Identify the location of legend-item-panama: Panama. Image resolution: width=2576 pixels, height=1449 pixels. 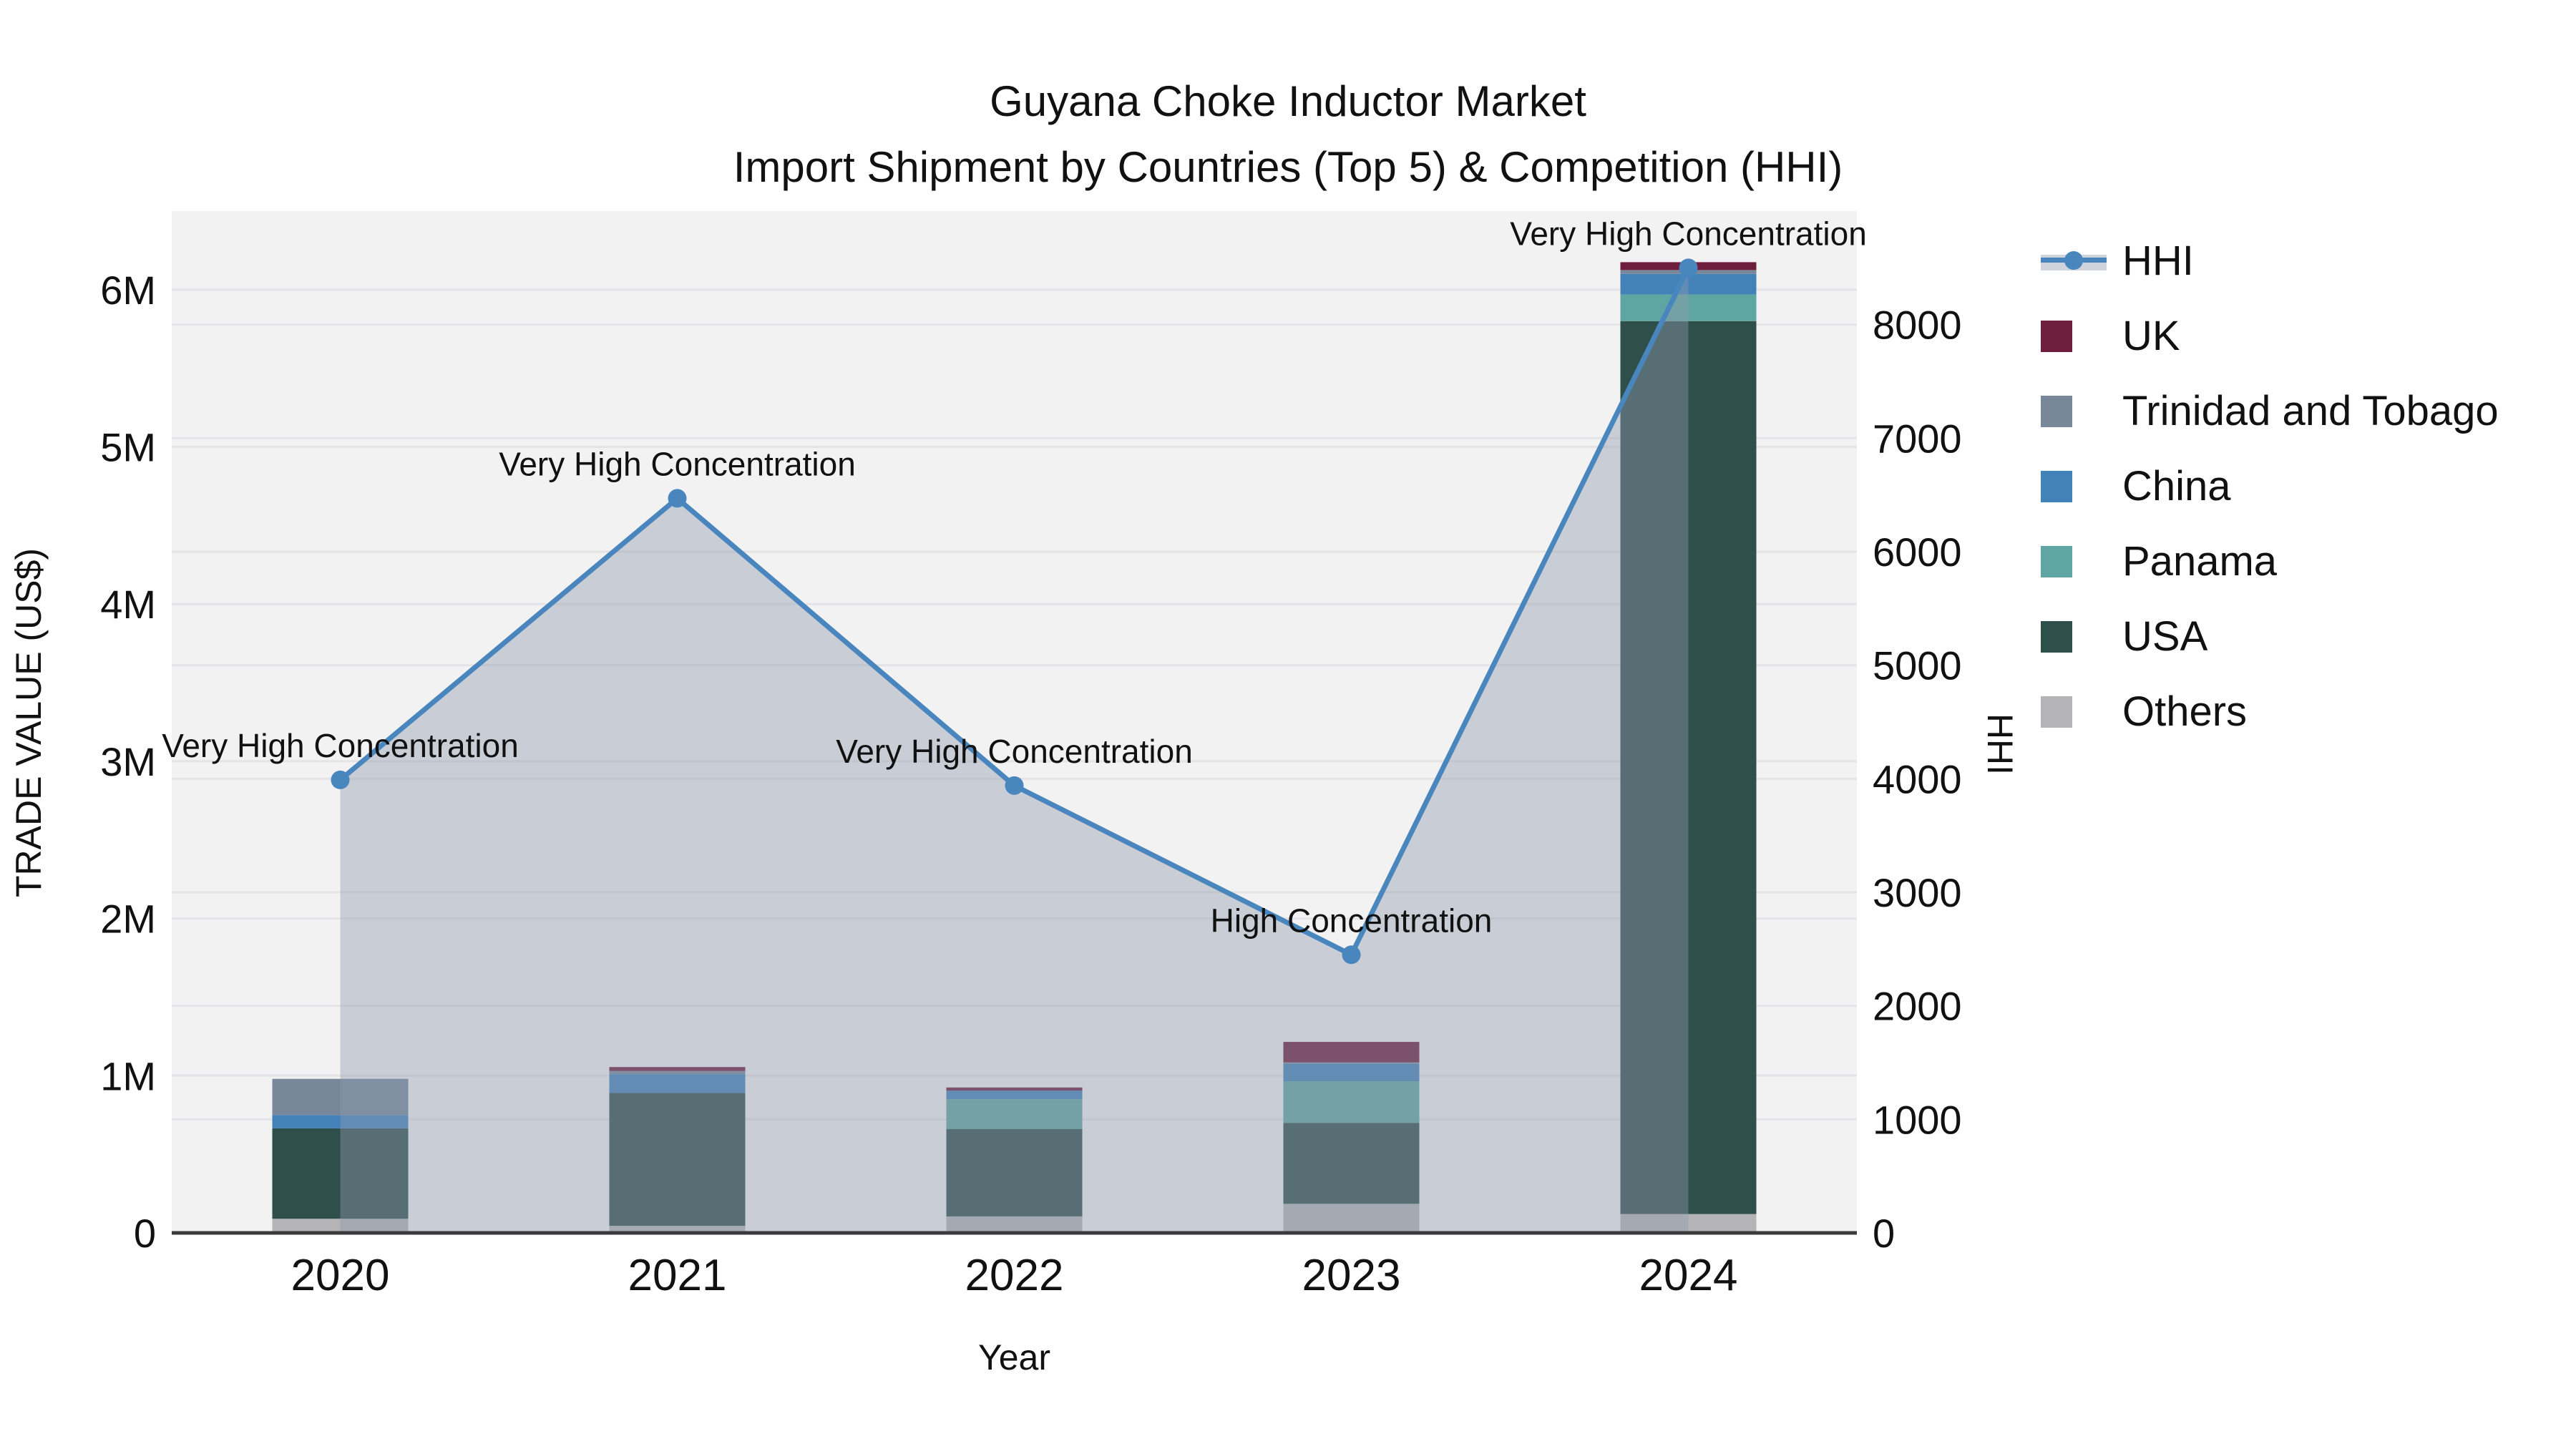
(2270, 561).